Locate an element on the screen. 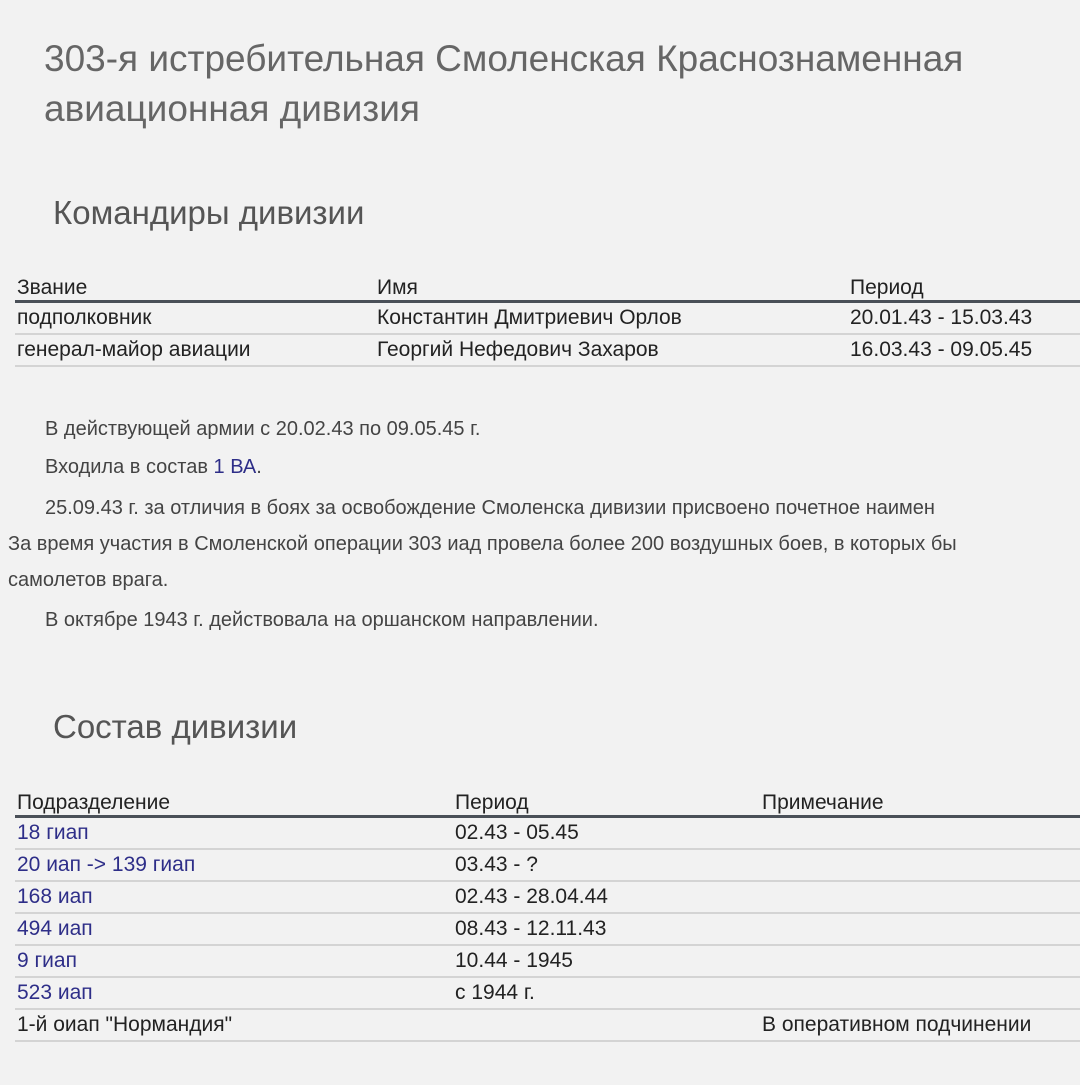 The image size is (1080, 1085). table-row: 9 гиап 10.44 - 1945 is located at coordinates (547, 961).